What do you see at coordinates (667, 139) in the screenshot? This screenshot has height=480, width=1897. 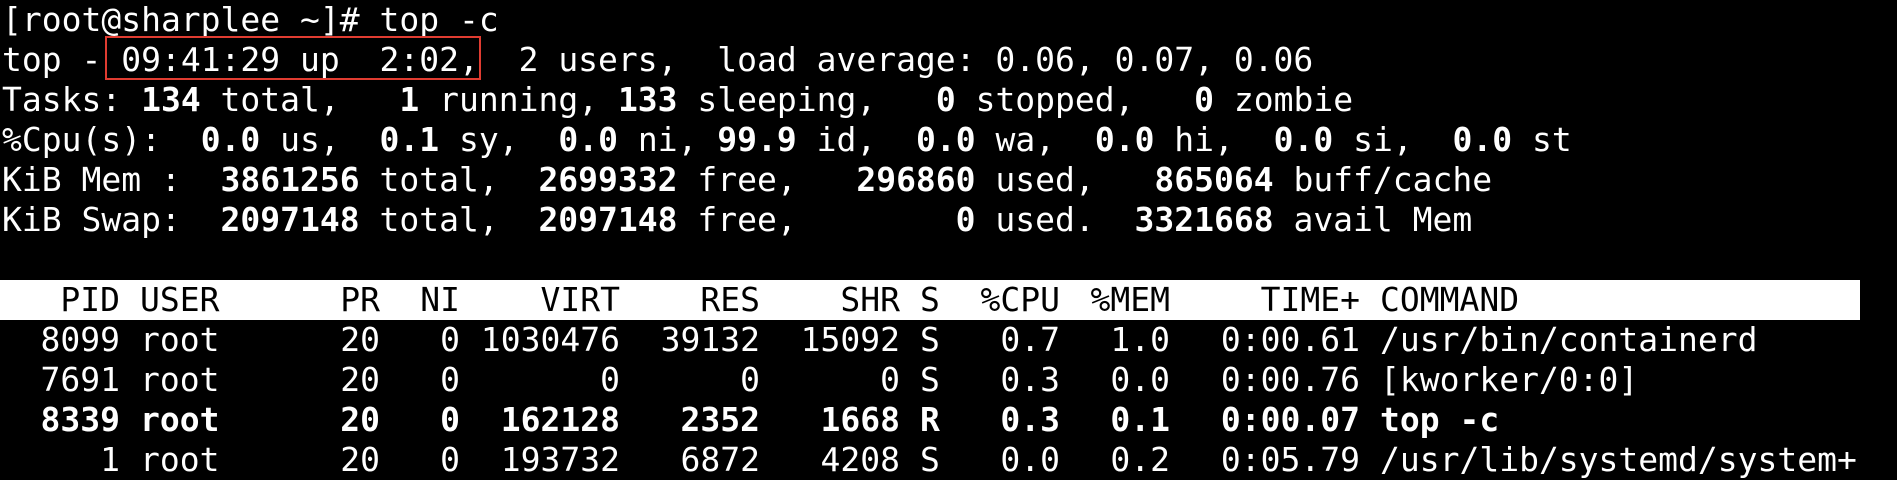 I see `cpu-ni-label: ni,` at bounding box center [667, 139].